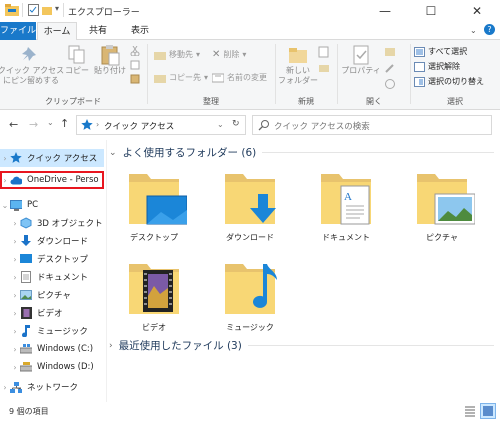 Image resolution: width=500 pixels, height=421 pixels. What do you see at coordinates (390, 52) in the screenshot?
I see `open-icon` at bounding box center [390, 52].